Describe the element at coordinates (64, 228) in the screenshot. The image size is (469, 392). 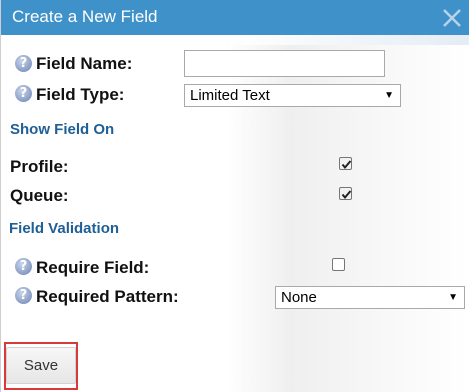
I see `field-validation-heading: Field Validation` at that location.